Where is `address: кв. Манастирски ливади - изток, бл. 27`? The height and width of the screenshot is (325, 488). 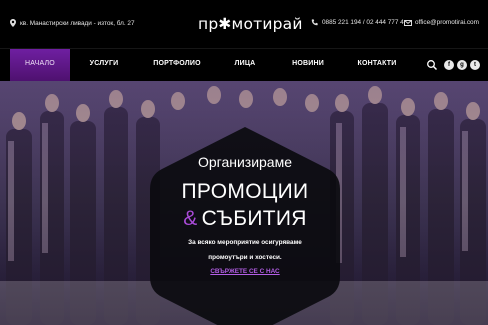 address: кв. Манастирски ливади - изток, бл. 27 is located at coordinates (72, 23).